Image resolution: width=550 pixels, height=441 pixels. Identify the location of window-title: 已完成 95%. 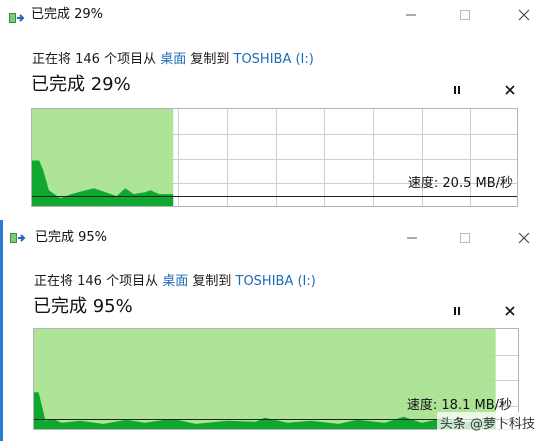
(71, 237).